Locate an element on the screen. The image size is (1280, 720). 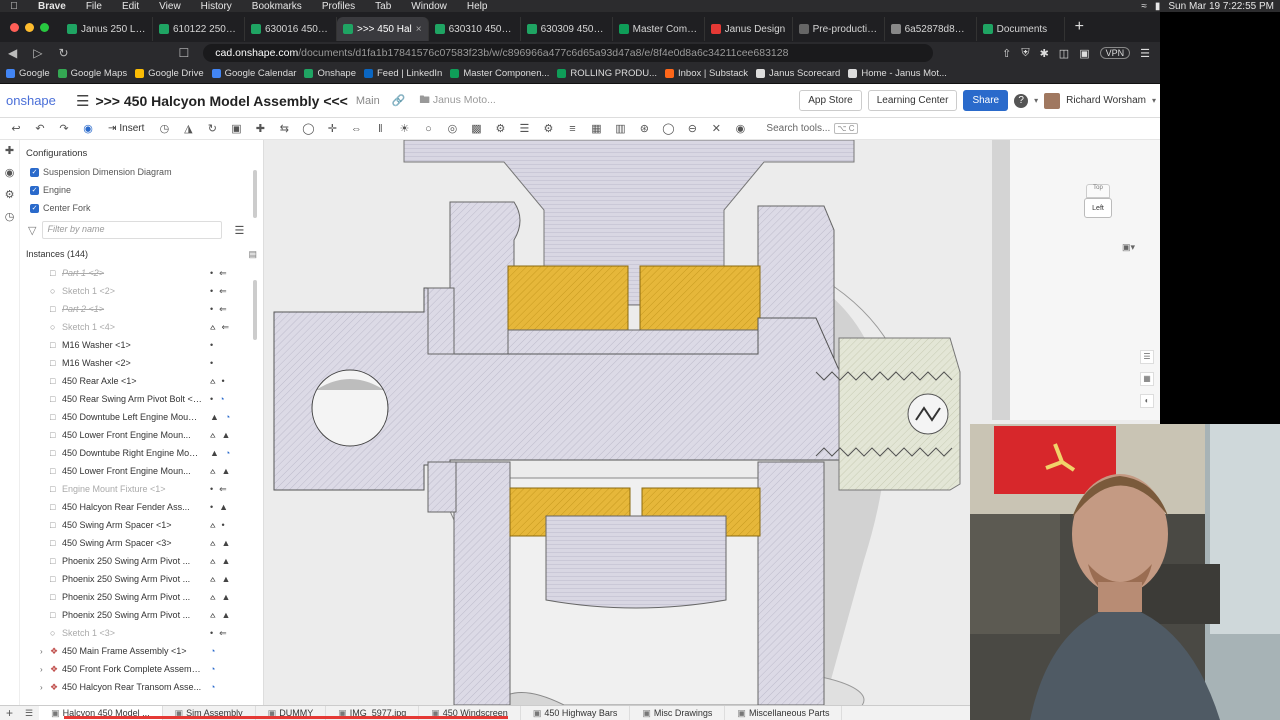
menu-help: Help is located at coordinates (477, 6).